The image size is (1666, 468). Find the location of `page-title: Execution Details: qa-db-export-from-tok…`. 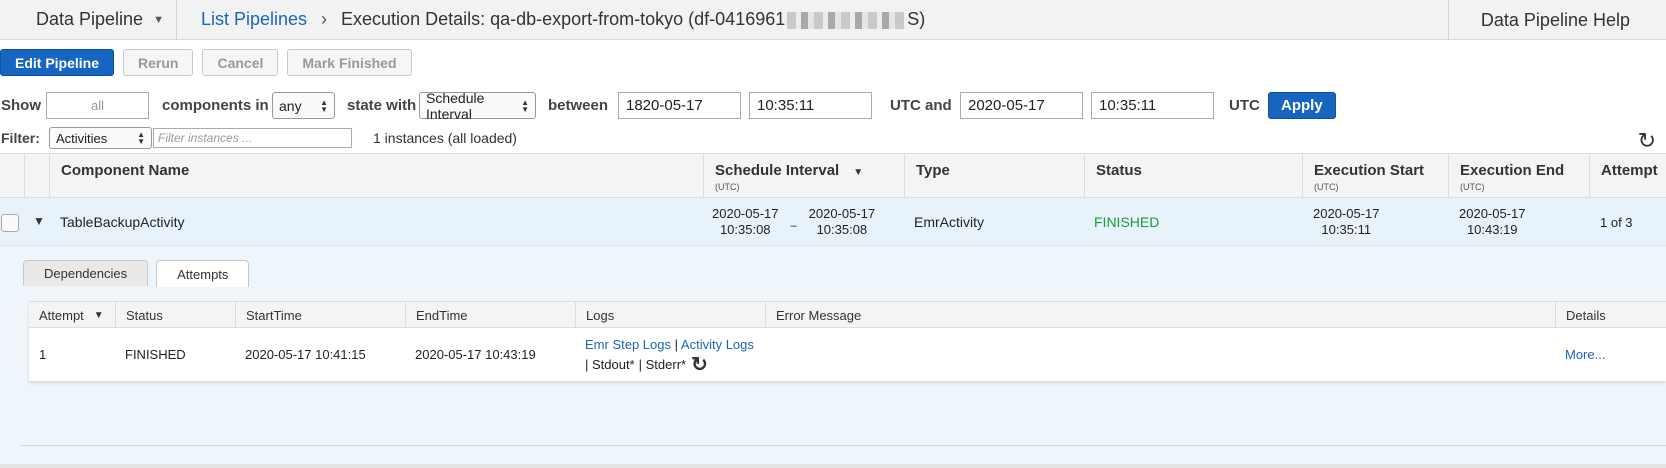

page-title: Execution Details: qa-db-export-from-tok… is located at coordinates (633, 19).